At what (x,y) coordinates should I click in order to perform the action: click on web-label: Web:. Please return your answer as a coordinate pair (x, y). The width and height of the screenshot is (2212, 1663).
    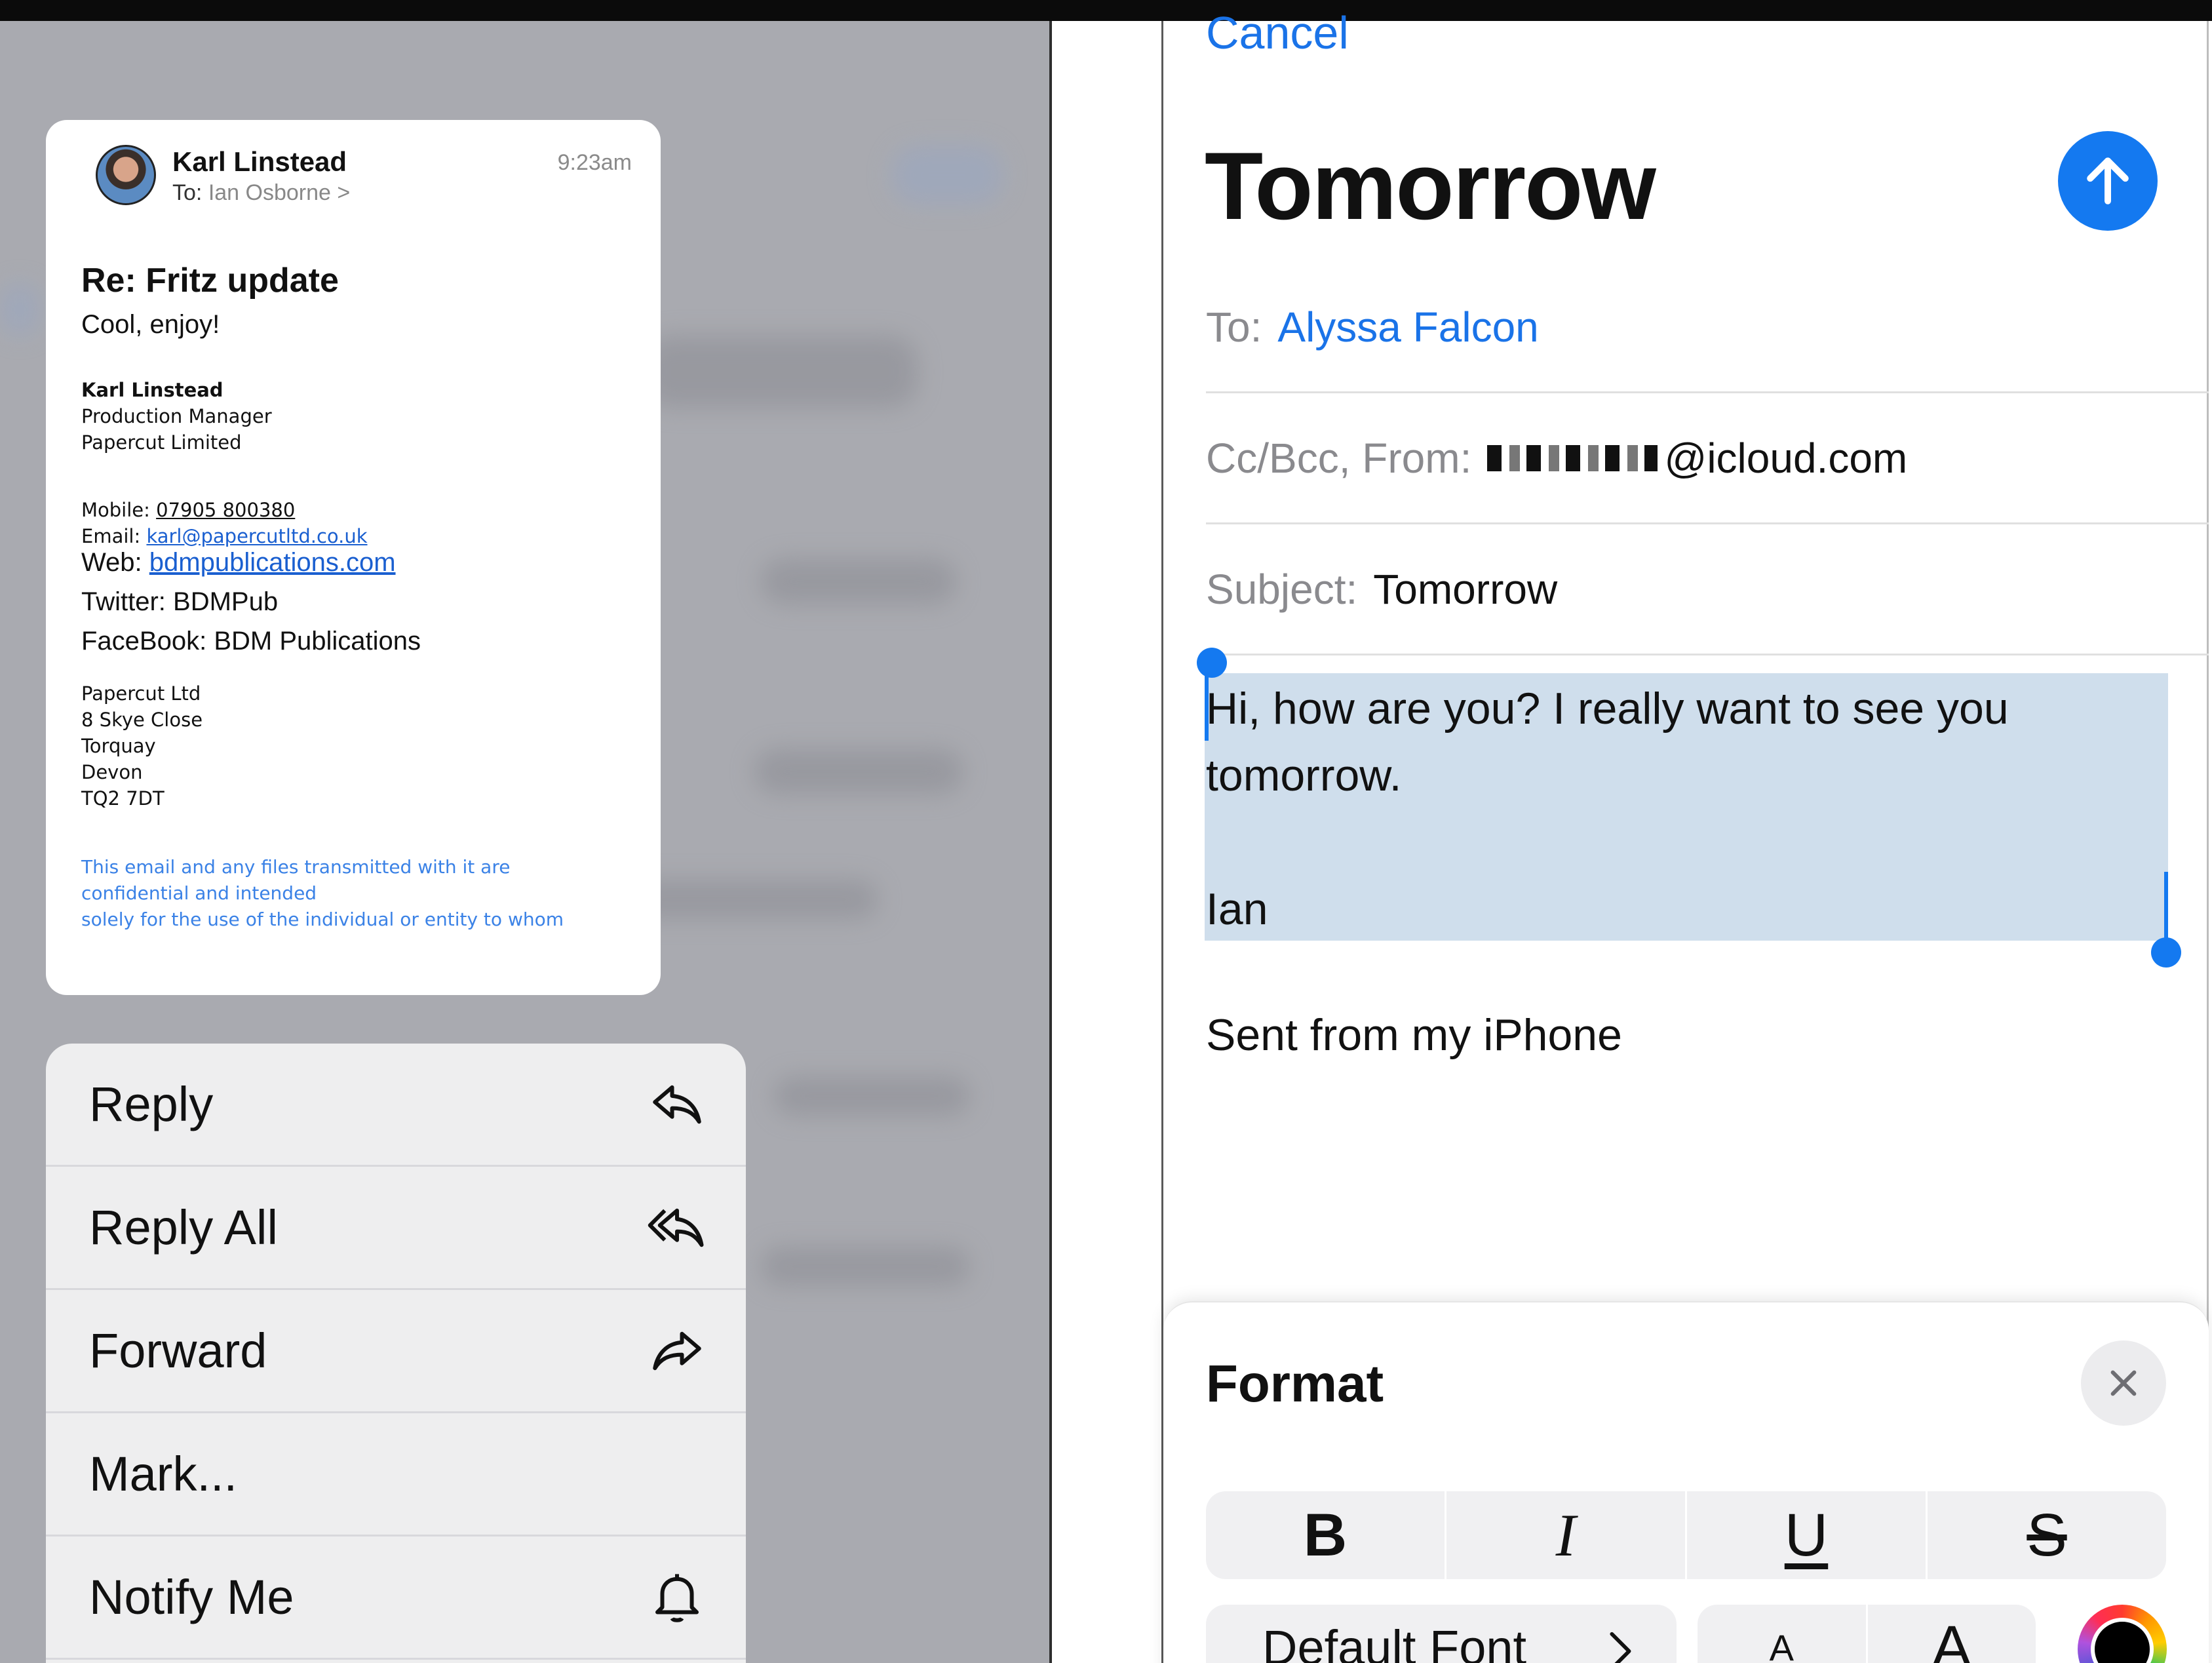
    Looking at the image, I should click on (112, 563).